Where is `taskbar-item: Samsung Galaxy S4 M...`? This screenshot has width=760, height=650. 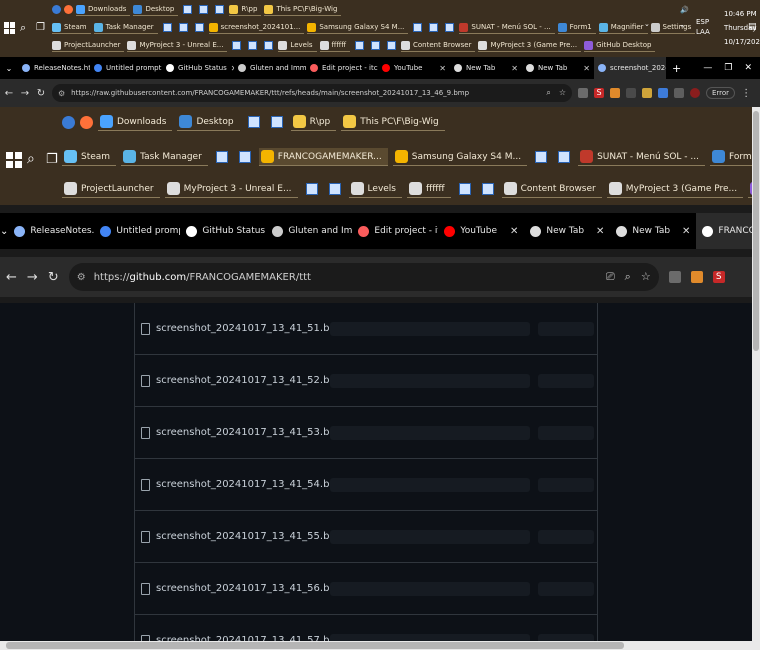 taskbar-item: Samsung Galaxy S4 M... is located at coordinates (358, 27).